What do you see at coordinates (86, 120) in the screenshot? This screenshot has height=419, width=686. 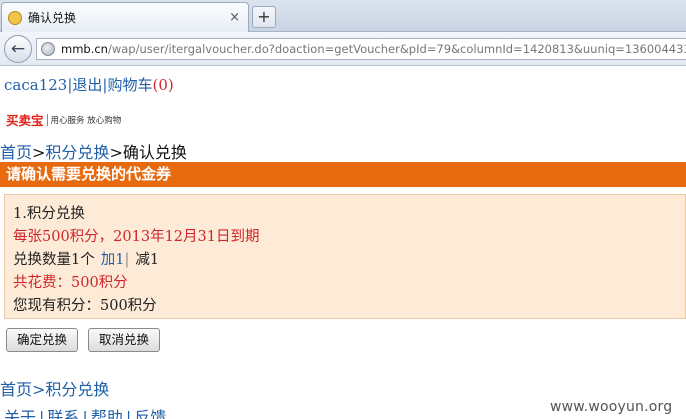 I see `logo-tagline: 用心服务 放心购物` at bounding box center [86, 120].